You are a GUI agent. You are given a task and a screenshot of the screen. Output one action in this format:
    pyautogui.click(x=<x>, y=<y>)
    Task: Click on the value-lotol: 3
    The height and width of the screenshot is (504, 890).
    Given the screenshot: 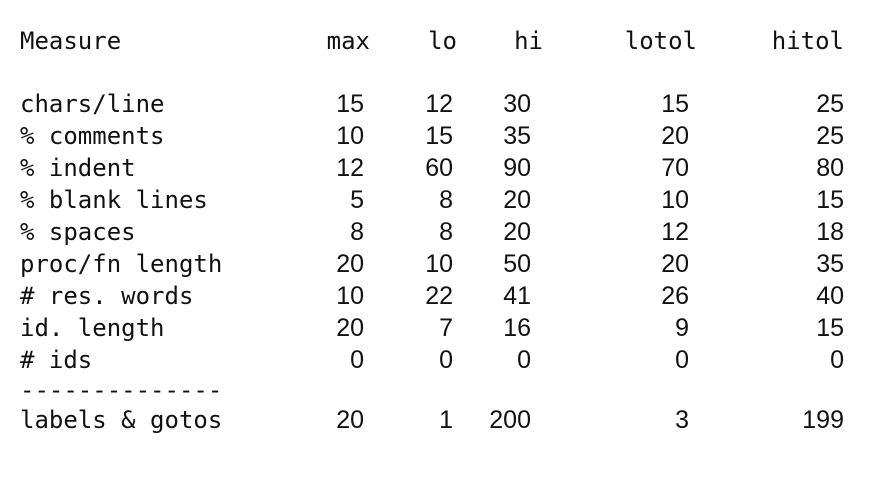 What is the action you would take?
    pyautogui.click(x=682, y=420)
    